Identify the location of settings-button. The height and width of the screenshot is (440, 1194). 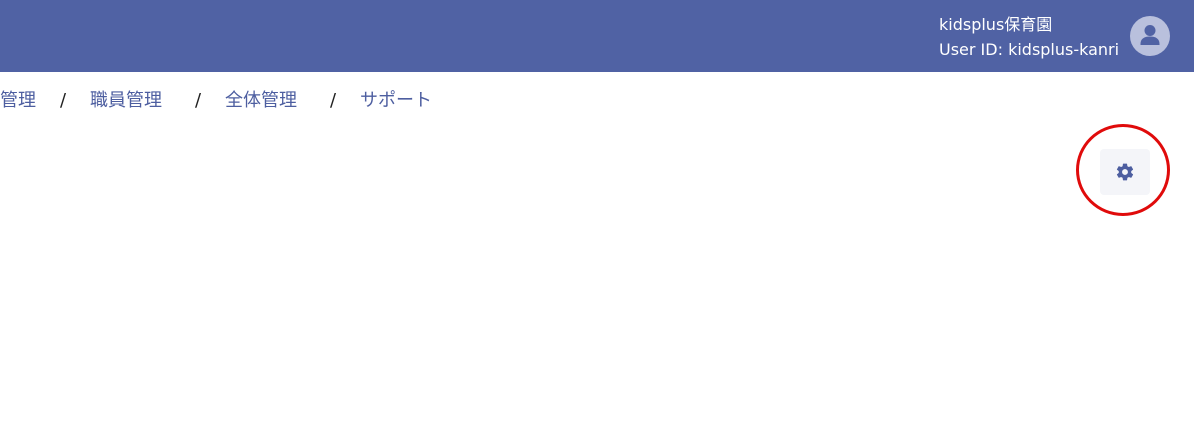
(1125, 172).